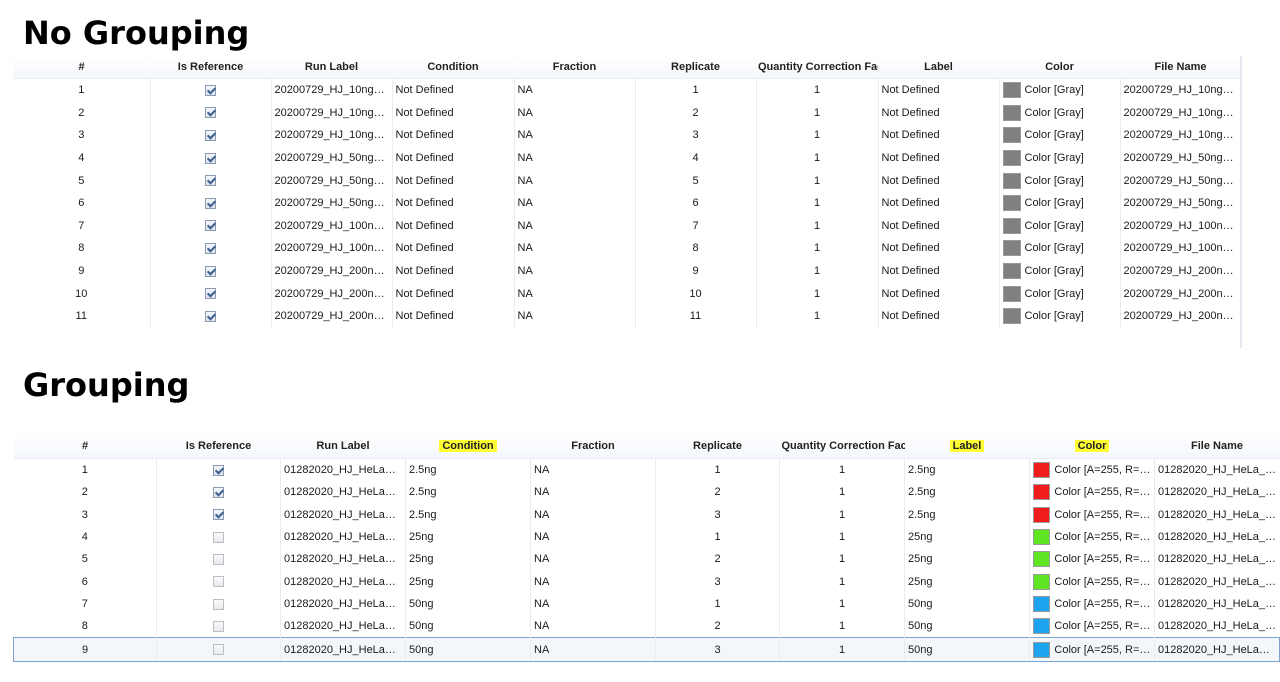 The height and width of the screenshot is (682, 1280). Describe the element at coordinates (695, 293) in the screenshot. I see `replicate-cell: 10` at that location.